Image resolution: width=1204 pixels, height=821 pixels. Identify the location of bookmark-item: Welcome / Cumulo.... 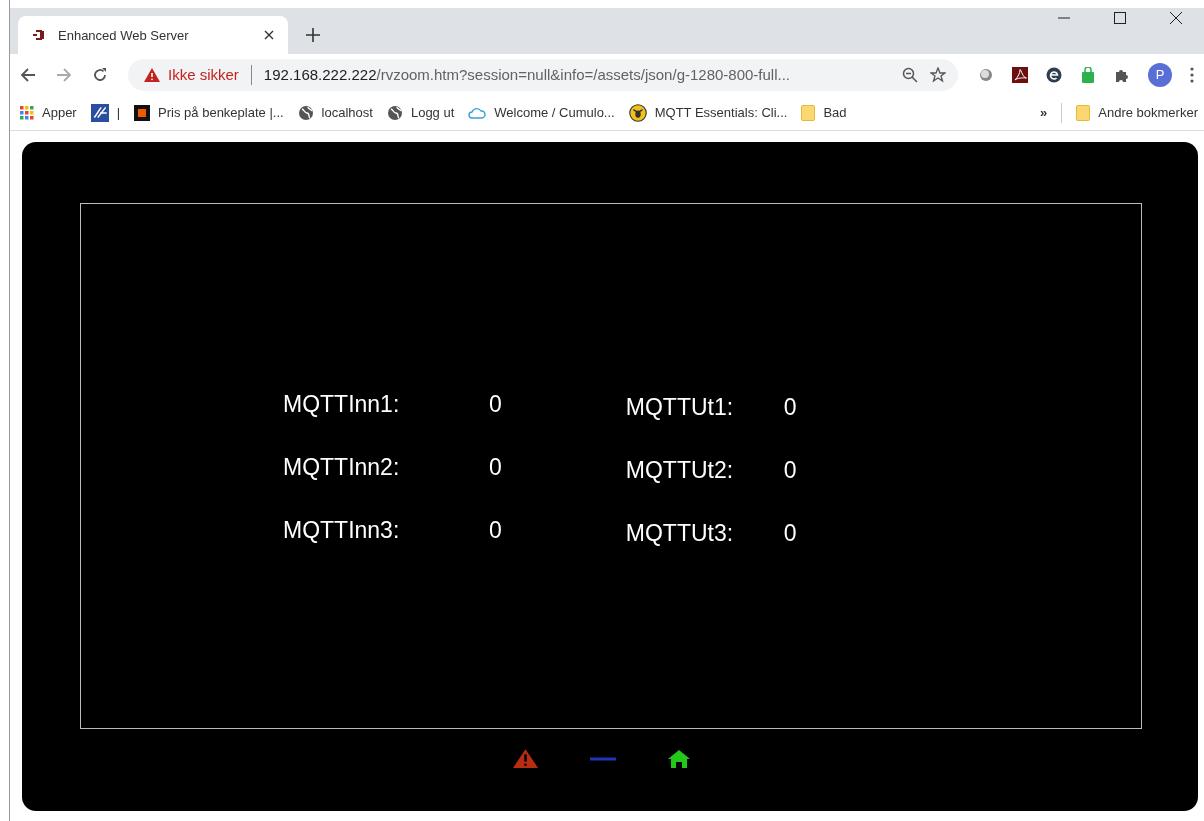
(541, 112).